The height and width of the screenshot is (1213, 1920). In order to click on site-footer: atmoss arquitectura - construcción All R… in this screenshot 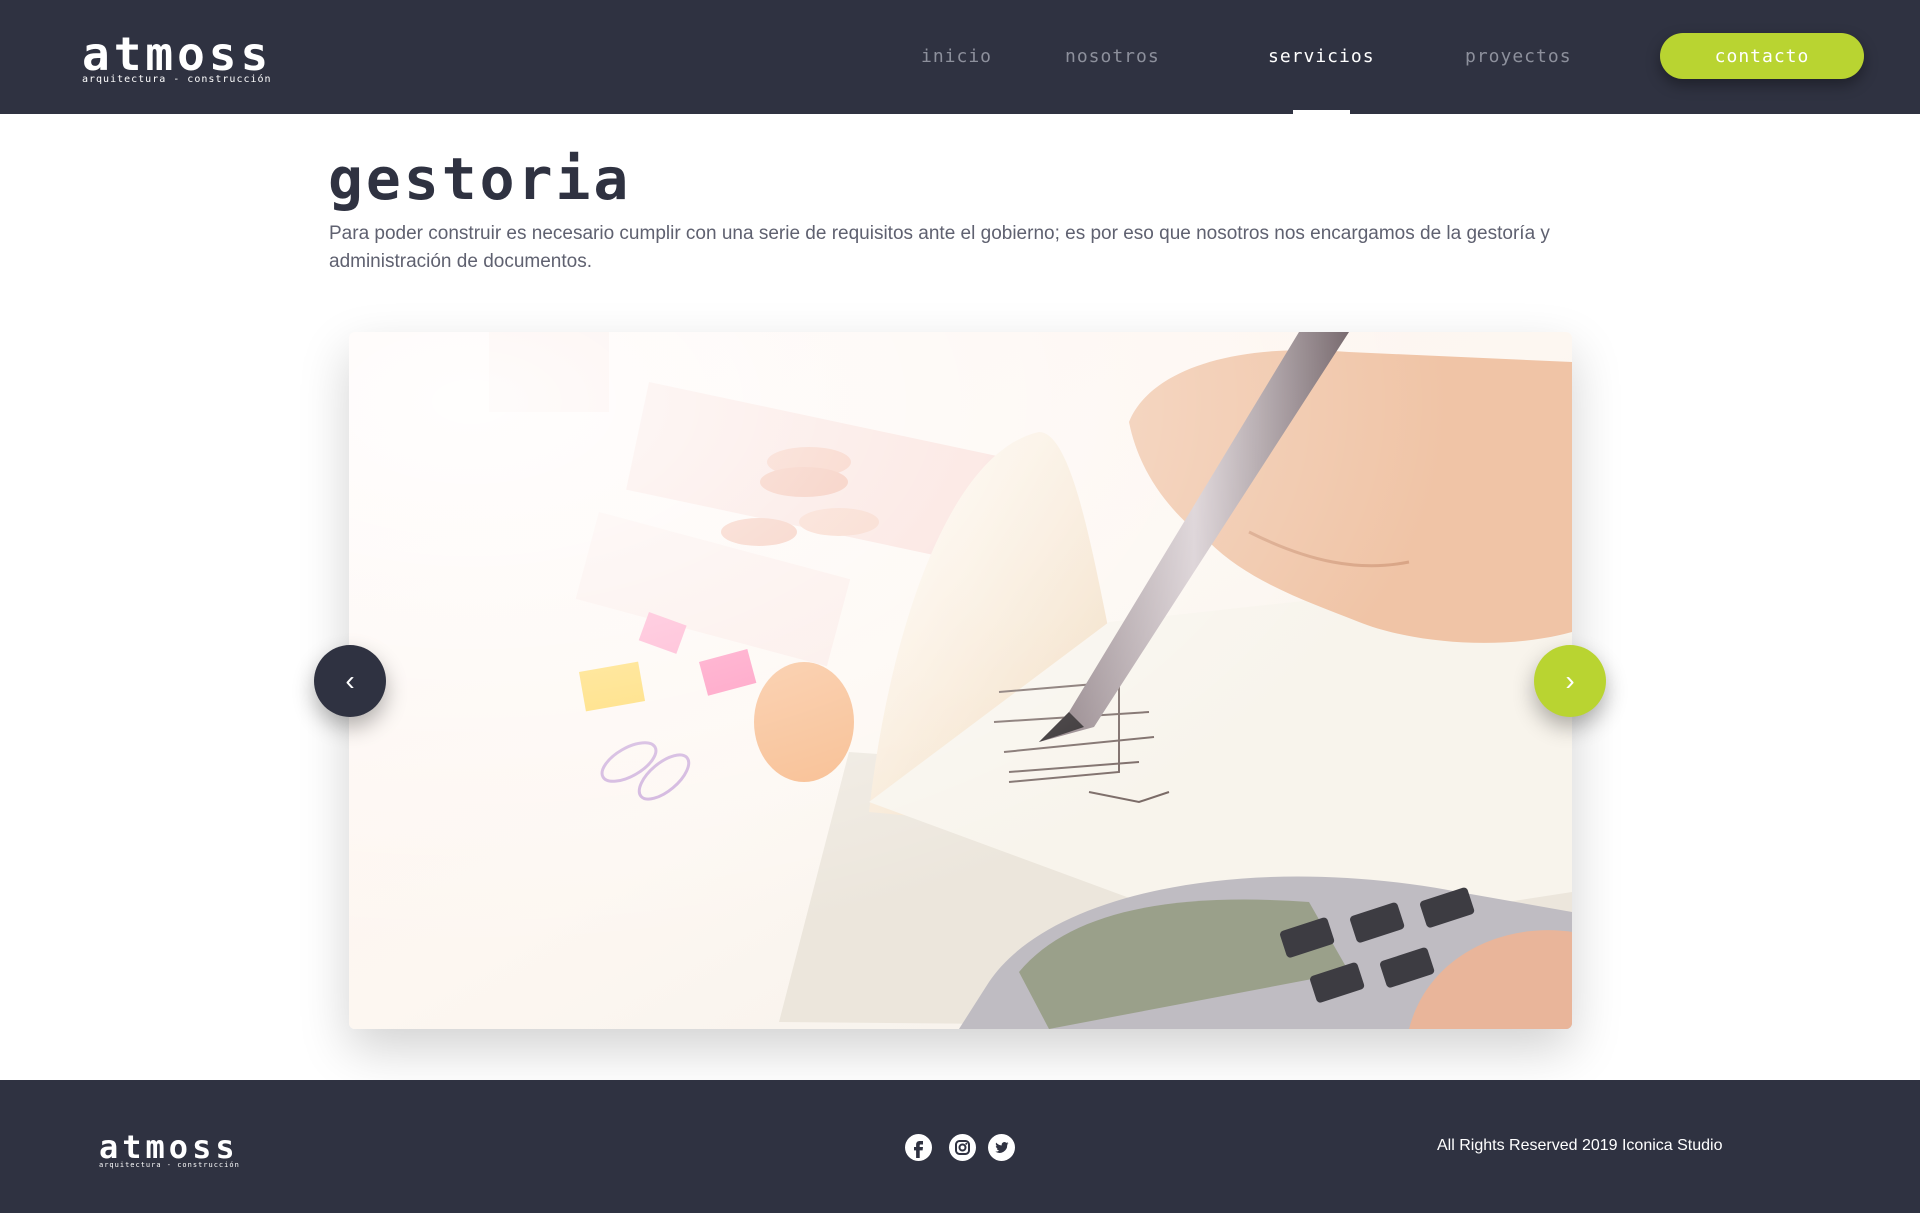, I will do `click(960, 1146)`.